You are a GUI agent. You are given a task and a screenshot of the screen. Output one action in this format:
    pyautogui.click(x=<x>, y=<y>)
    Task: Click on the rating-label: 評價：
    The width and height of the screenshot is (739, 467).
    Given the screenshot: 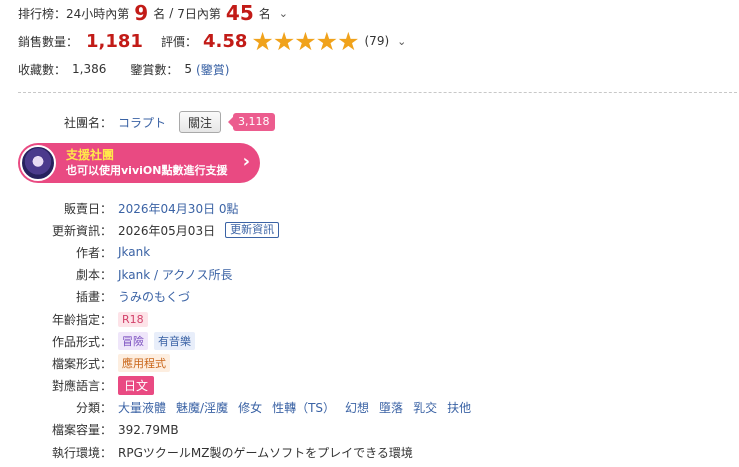 What is the action you would take?
    pyautogui.click(x=178, y=41)
    